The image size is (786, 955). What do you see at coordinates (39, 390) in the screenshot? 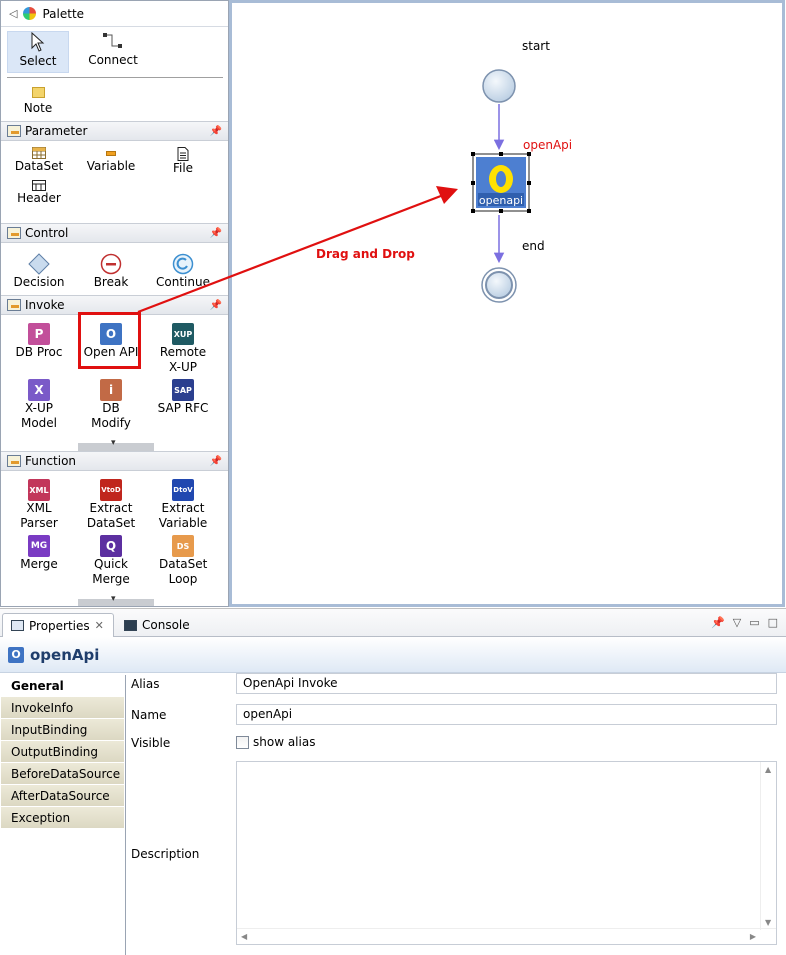
I see `xup-model-icon: X` at bounding box center [39, 390].